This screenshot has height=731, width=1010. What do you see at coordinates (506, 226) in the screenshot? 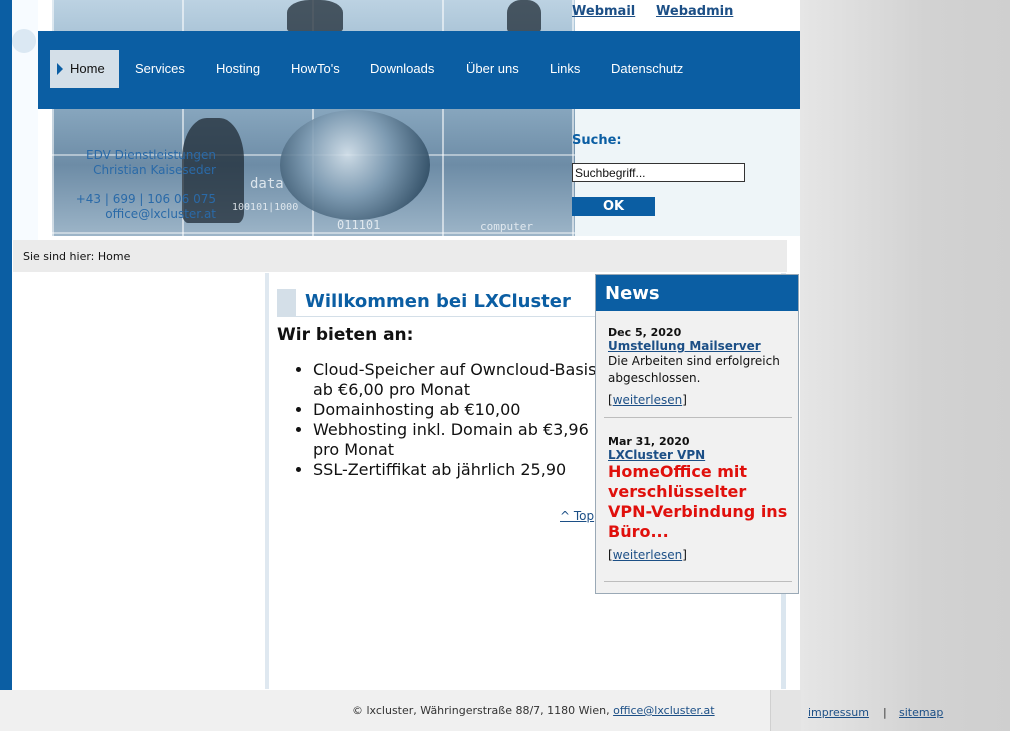
I see `banner-word: computer` at bounding box center [506, 226].